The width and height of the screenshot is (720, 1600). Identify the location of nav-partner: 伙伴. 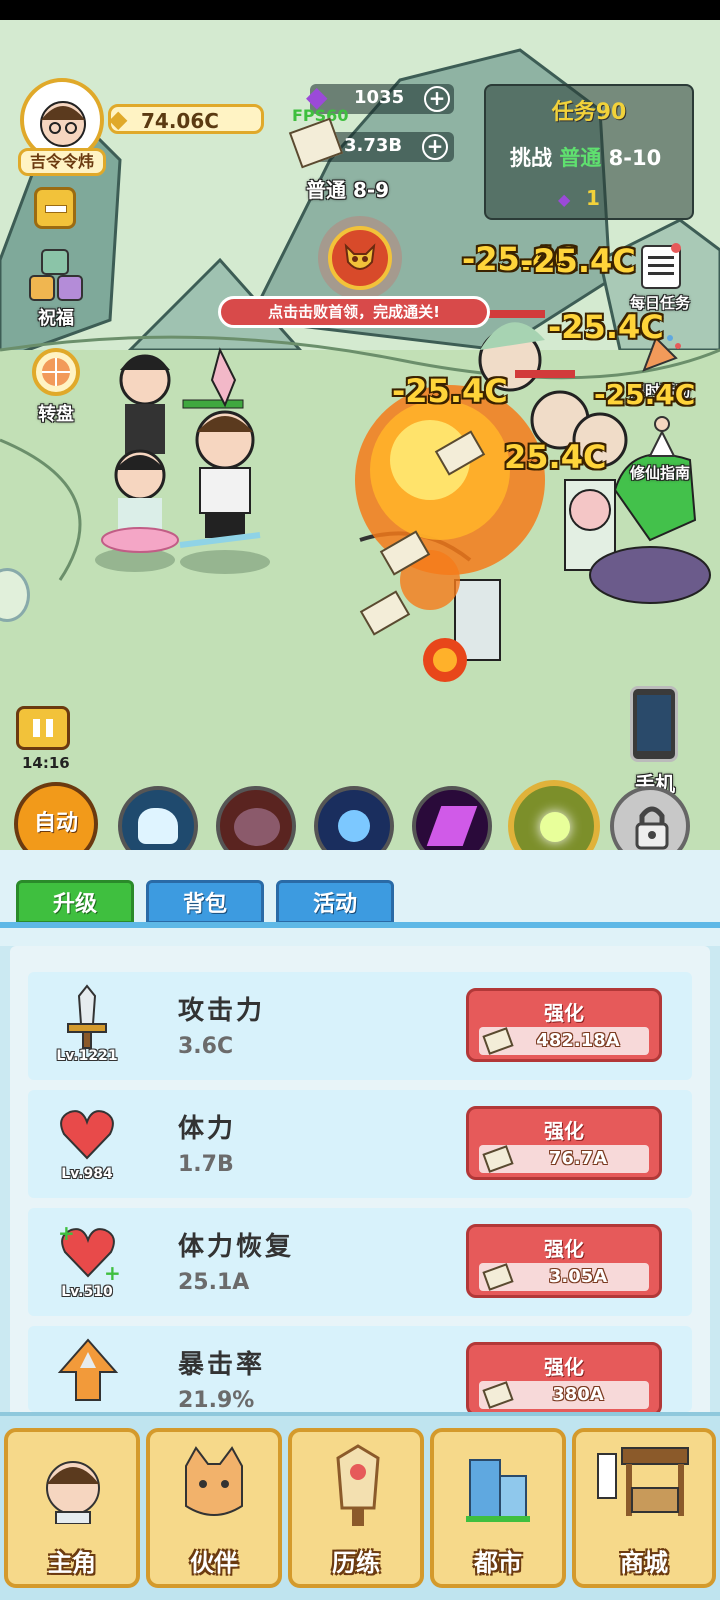
(214, 1508).